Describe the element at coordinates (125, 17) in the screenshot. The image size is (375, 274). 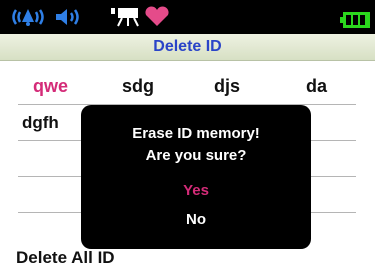
I see `projector-icon` at that location.